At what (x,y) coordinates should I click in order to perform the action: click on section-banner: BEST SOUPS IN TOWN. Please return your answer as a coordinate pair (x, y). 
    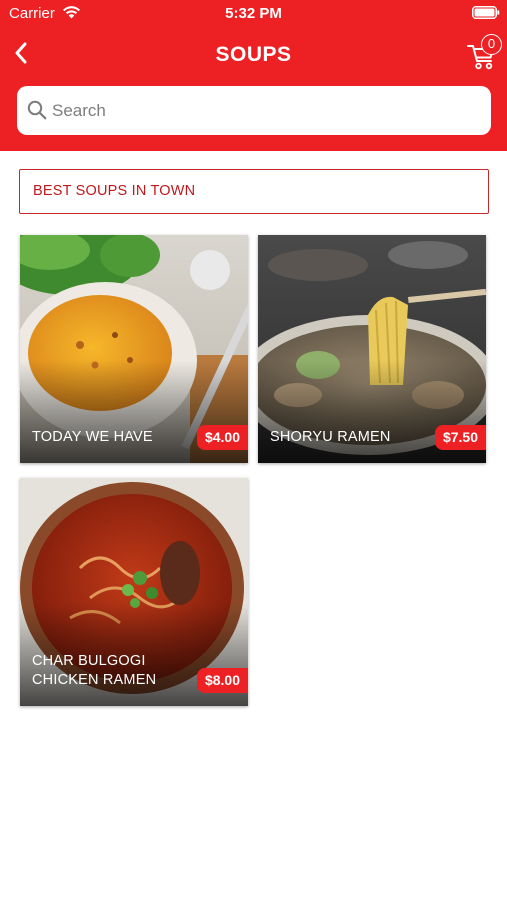
    Looking at the image, I should click on (254, 191).